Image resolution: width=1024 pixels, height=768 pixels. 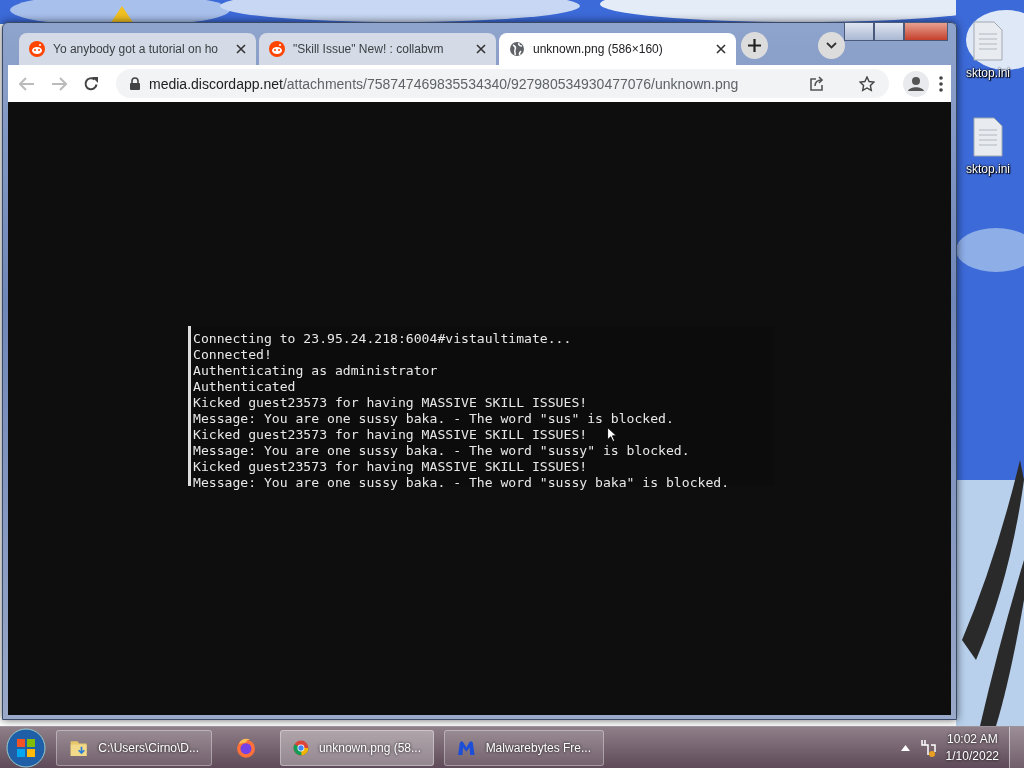 What do you see at coordinates (817, 83) in the screenshot?
I see `share-icon` at bounding box center [817, 83].